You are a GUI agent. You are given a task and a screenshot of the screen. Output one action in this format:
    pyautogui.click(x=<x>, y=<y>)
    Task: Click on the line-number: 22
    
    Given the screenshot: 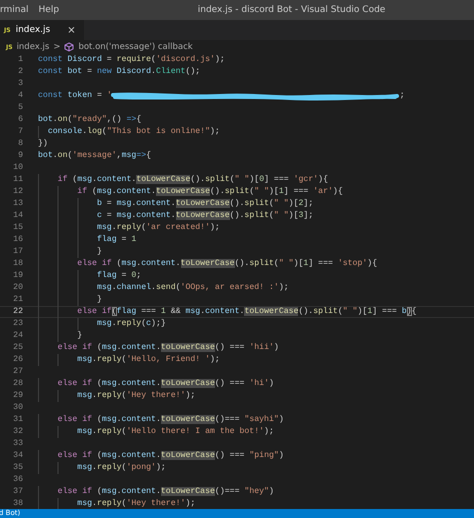 What is the action you would take?
    pyautogui.click(x=17, y=312)
    